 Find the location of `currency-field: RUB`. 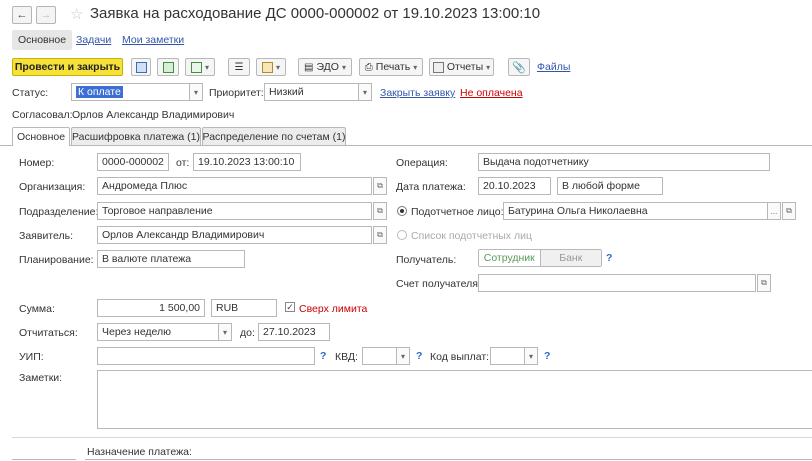

currency-field: RUB is located at coordinates (244, 308).